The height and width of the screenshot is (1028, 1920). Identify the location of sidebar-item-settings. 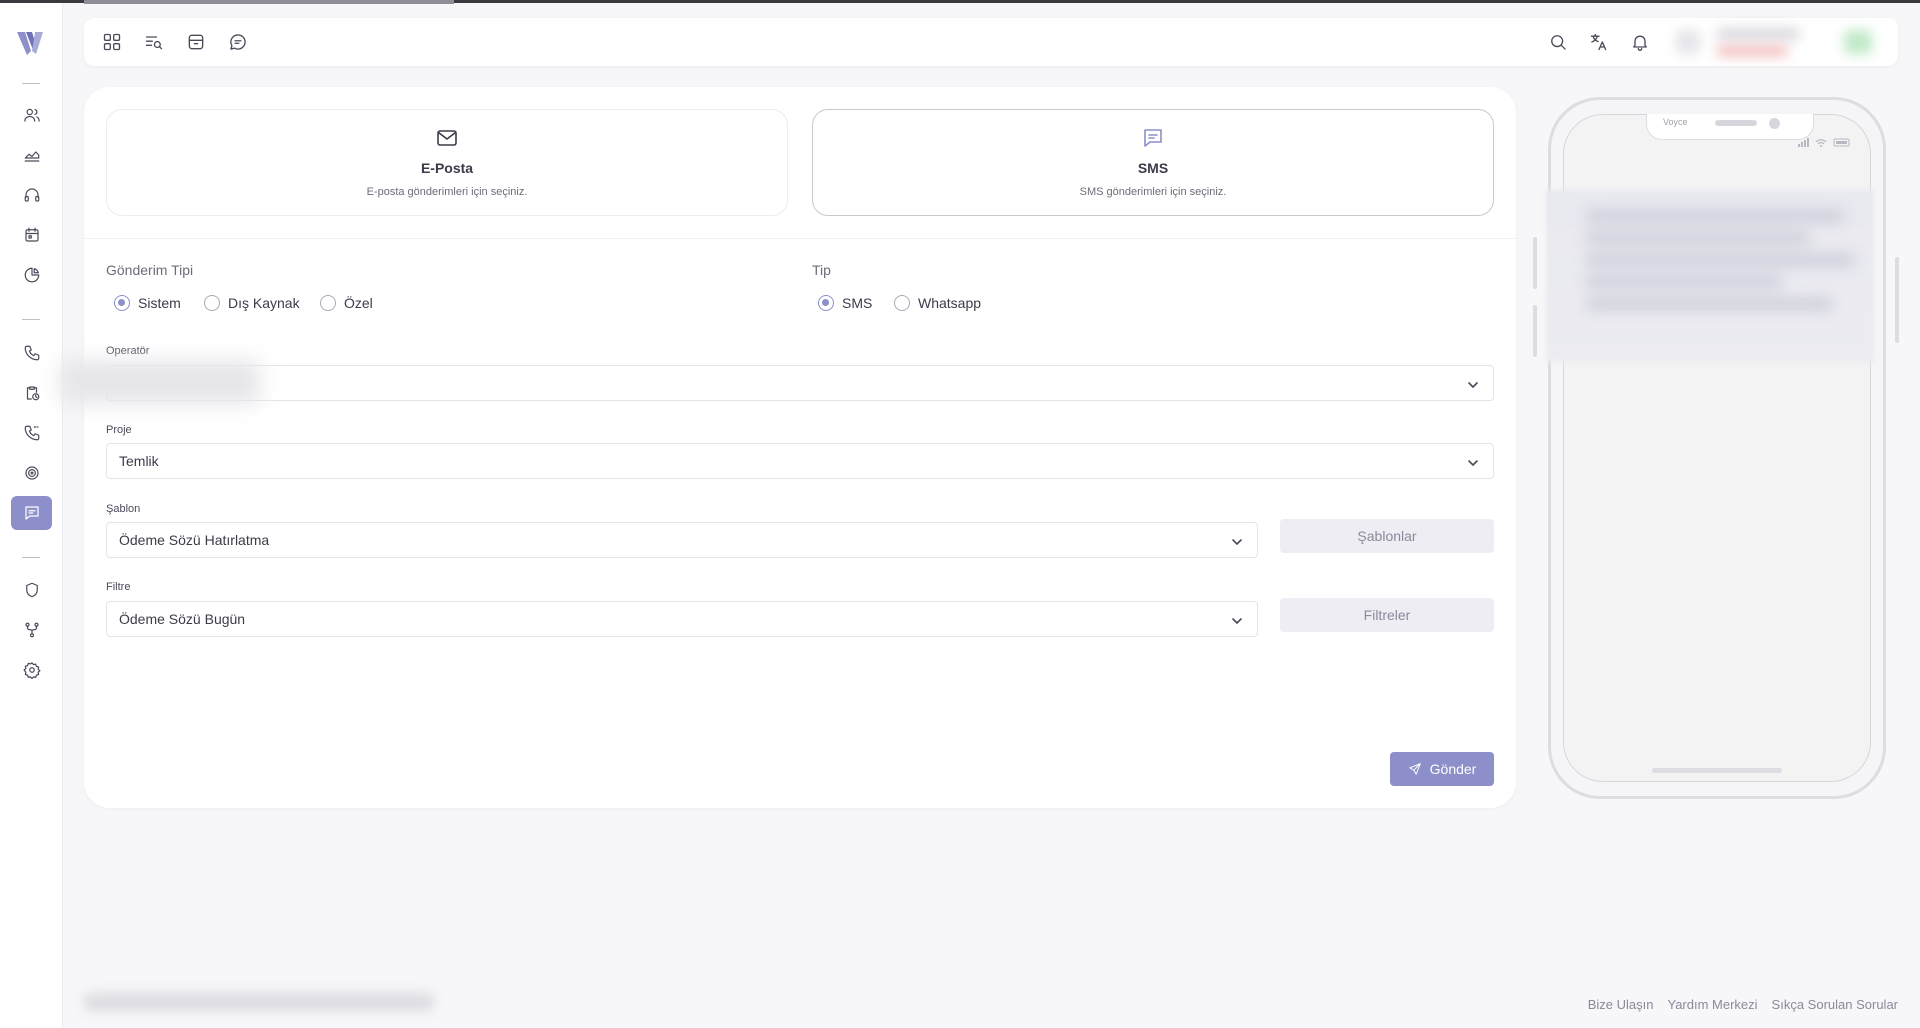
(31, 670).